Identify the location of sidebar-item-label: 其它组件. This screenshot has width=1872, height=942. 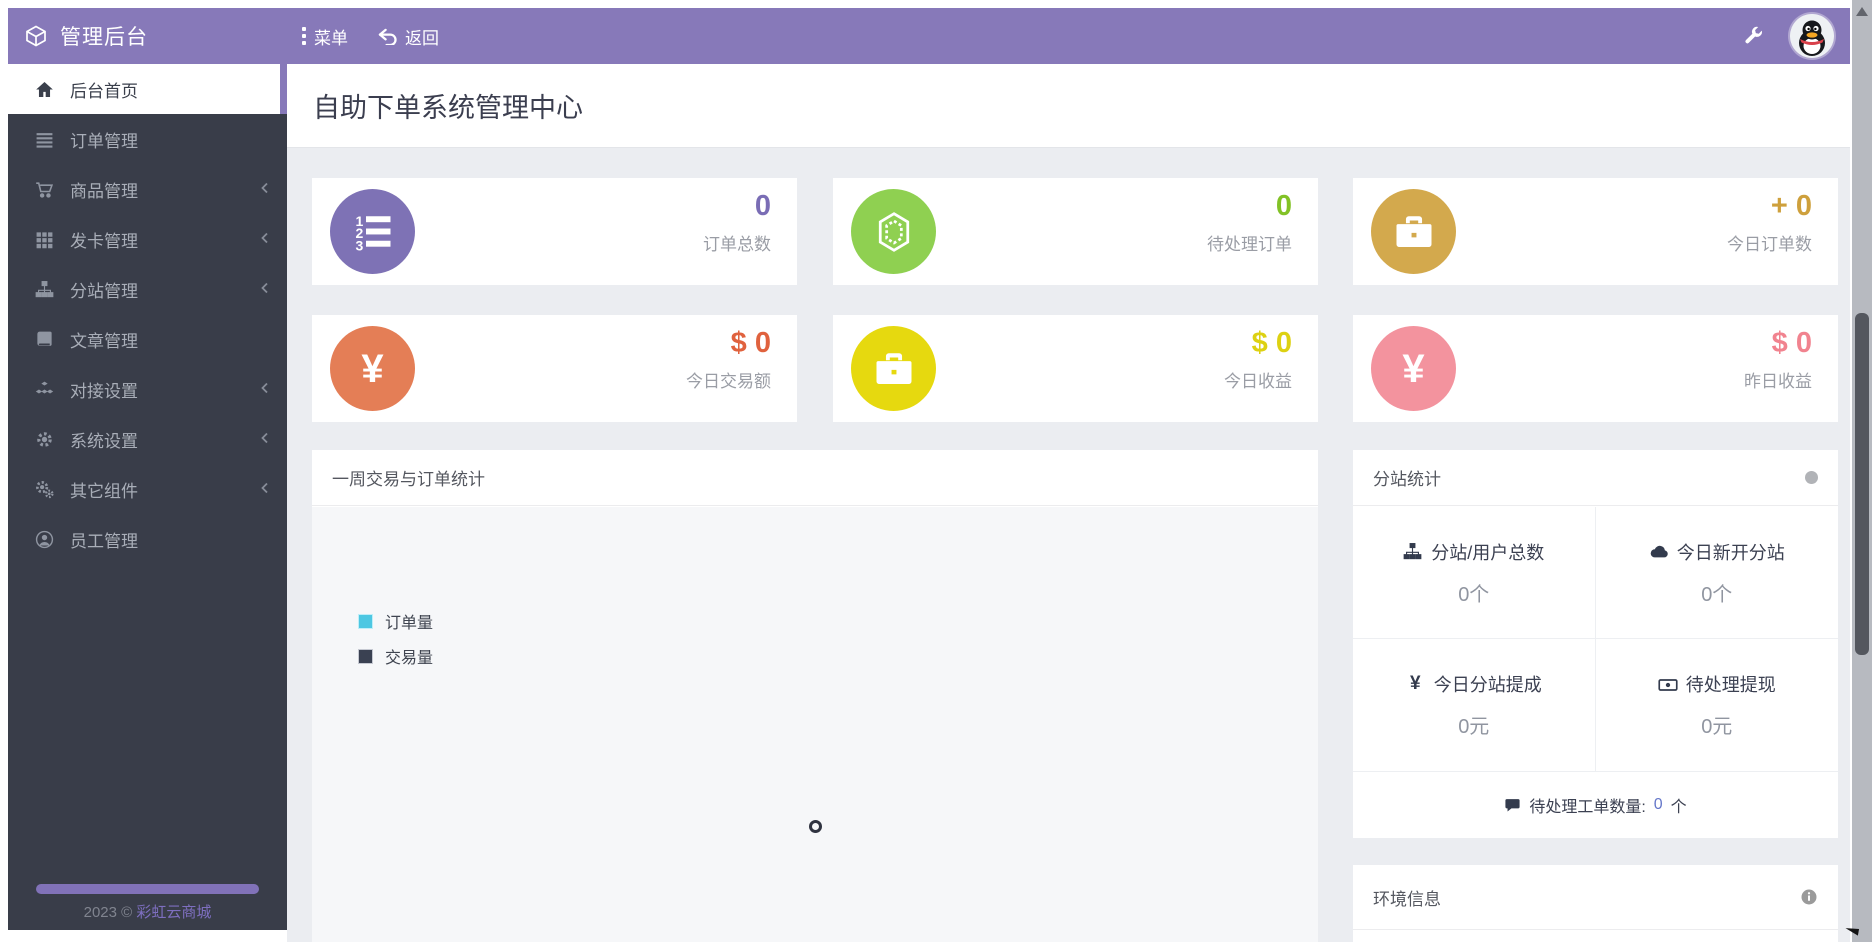
(104, 491).